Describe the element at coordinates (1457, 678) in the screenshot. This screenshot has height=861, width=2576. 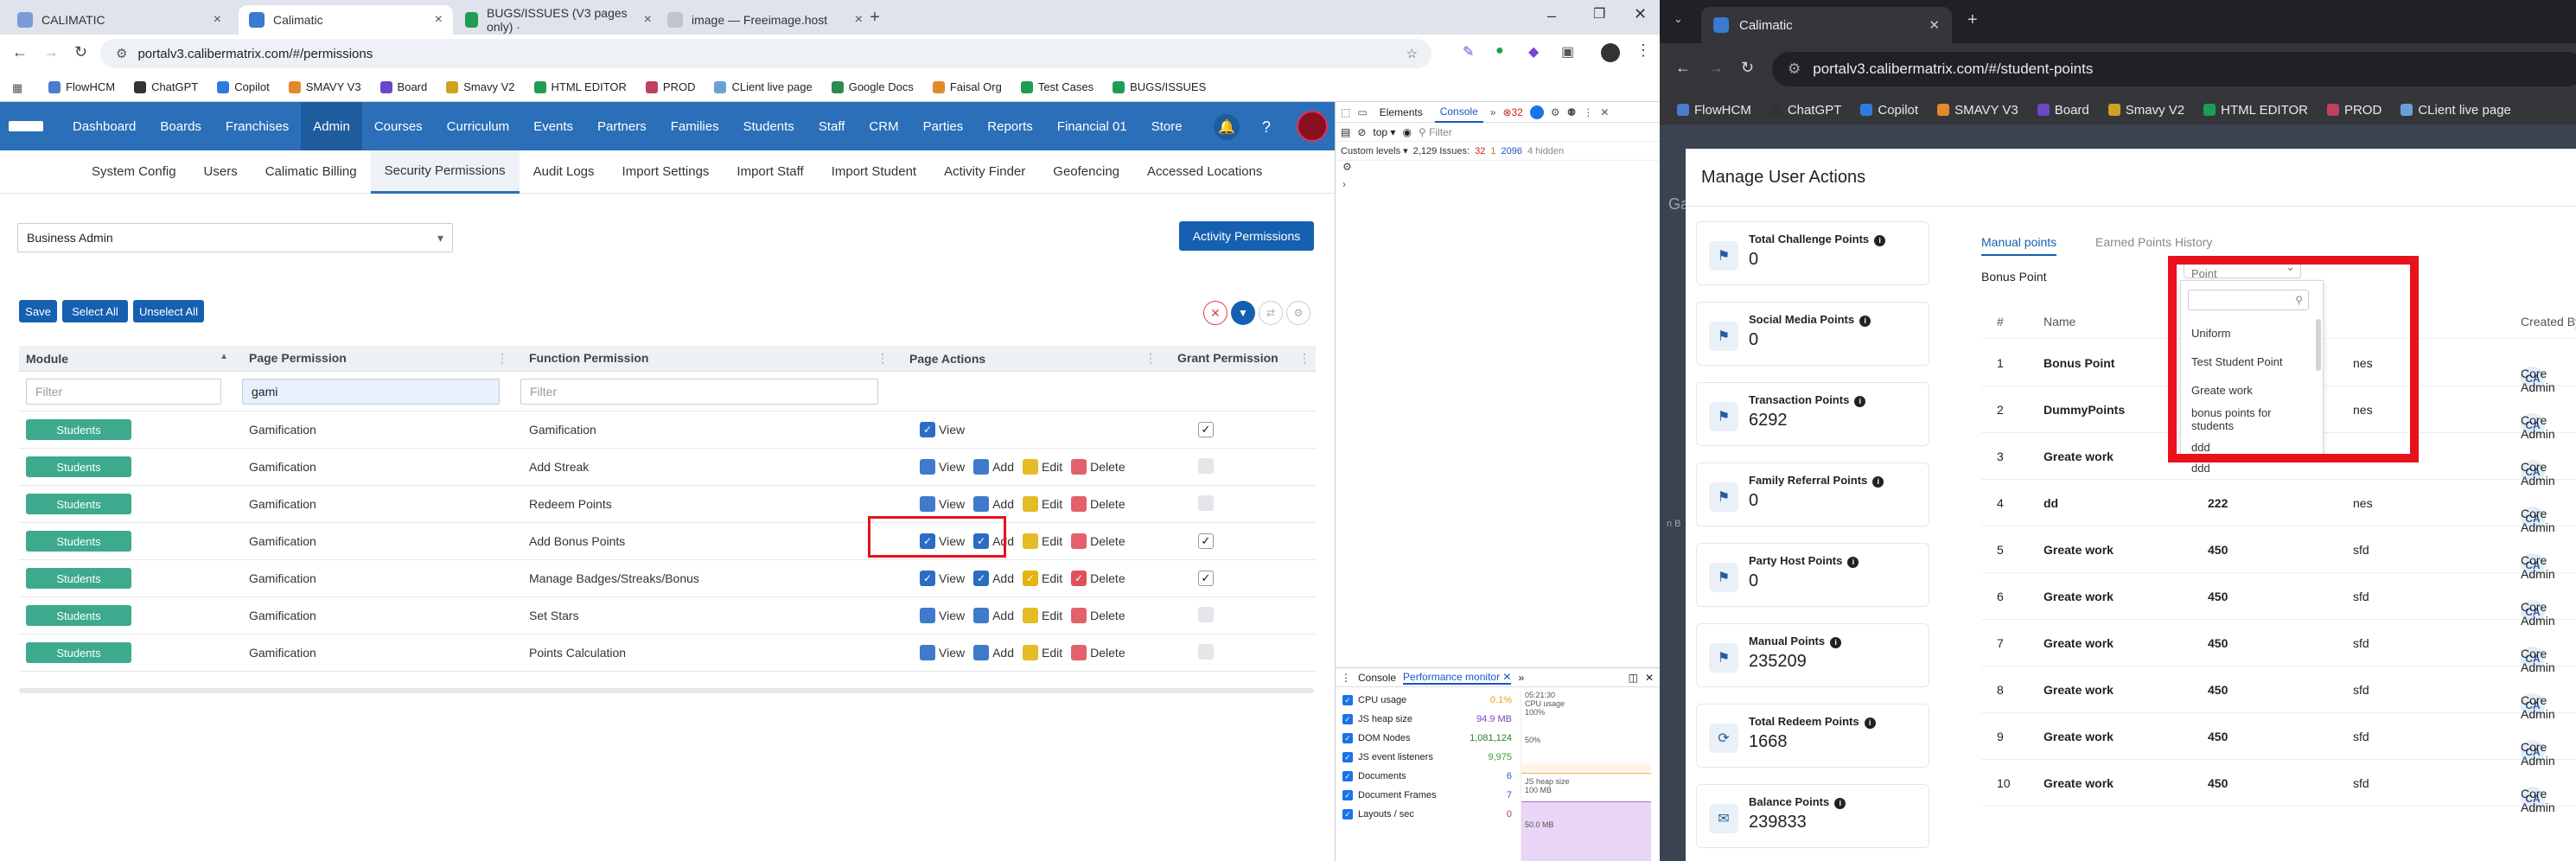
I see `tab-performance-monitor: Performance monitor ✕` at that location.